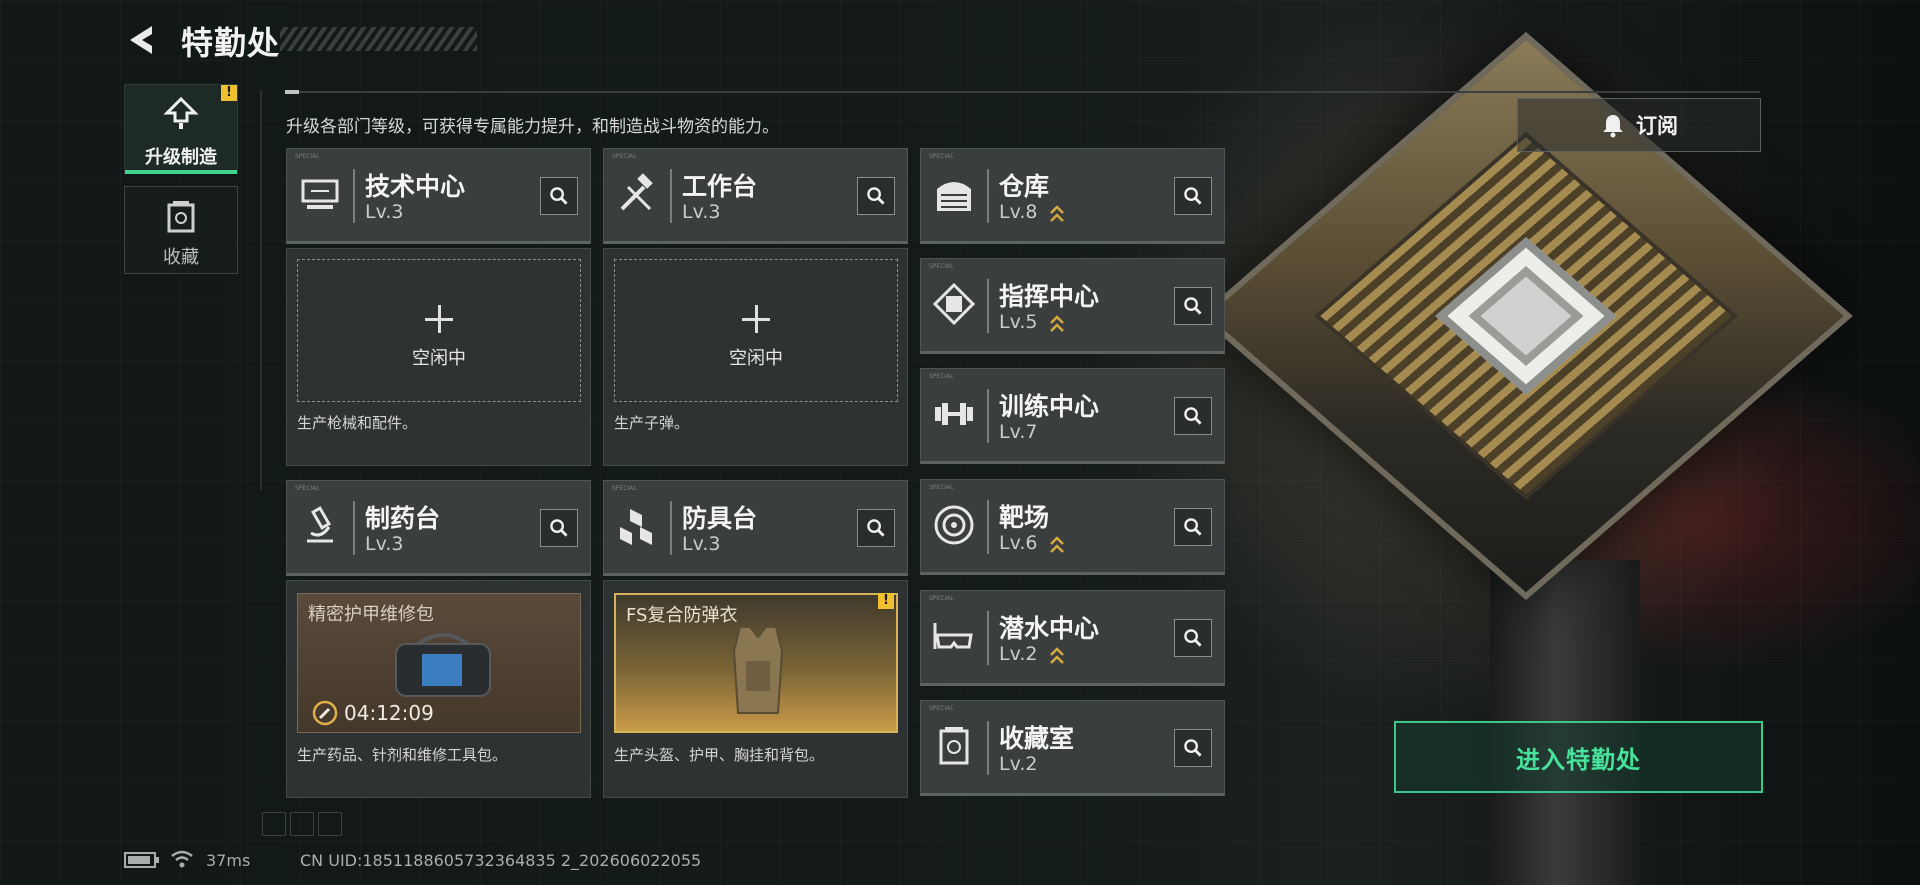  Describe the element at coordinates (1639, 125) in the screenshot. I see `subscribe-button: 订阅` at that location.